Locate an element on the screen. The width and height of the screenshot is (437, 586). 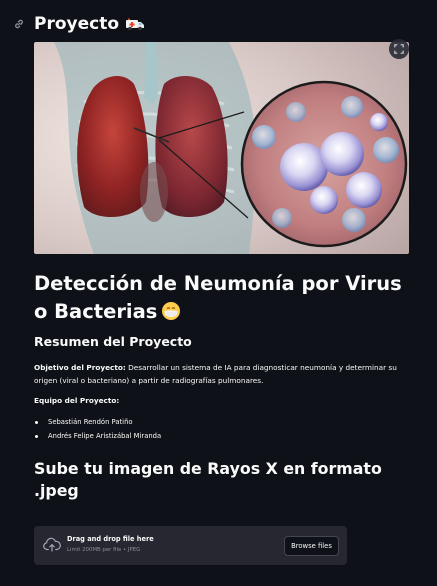
face-with-mask-icon is located at coordinates (171, 311).